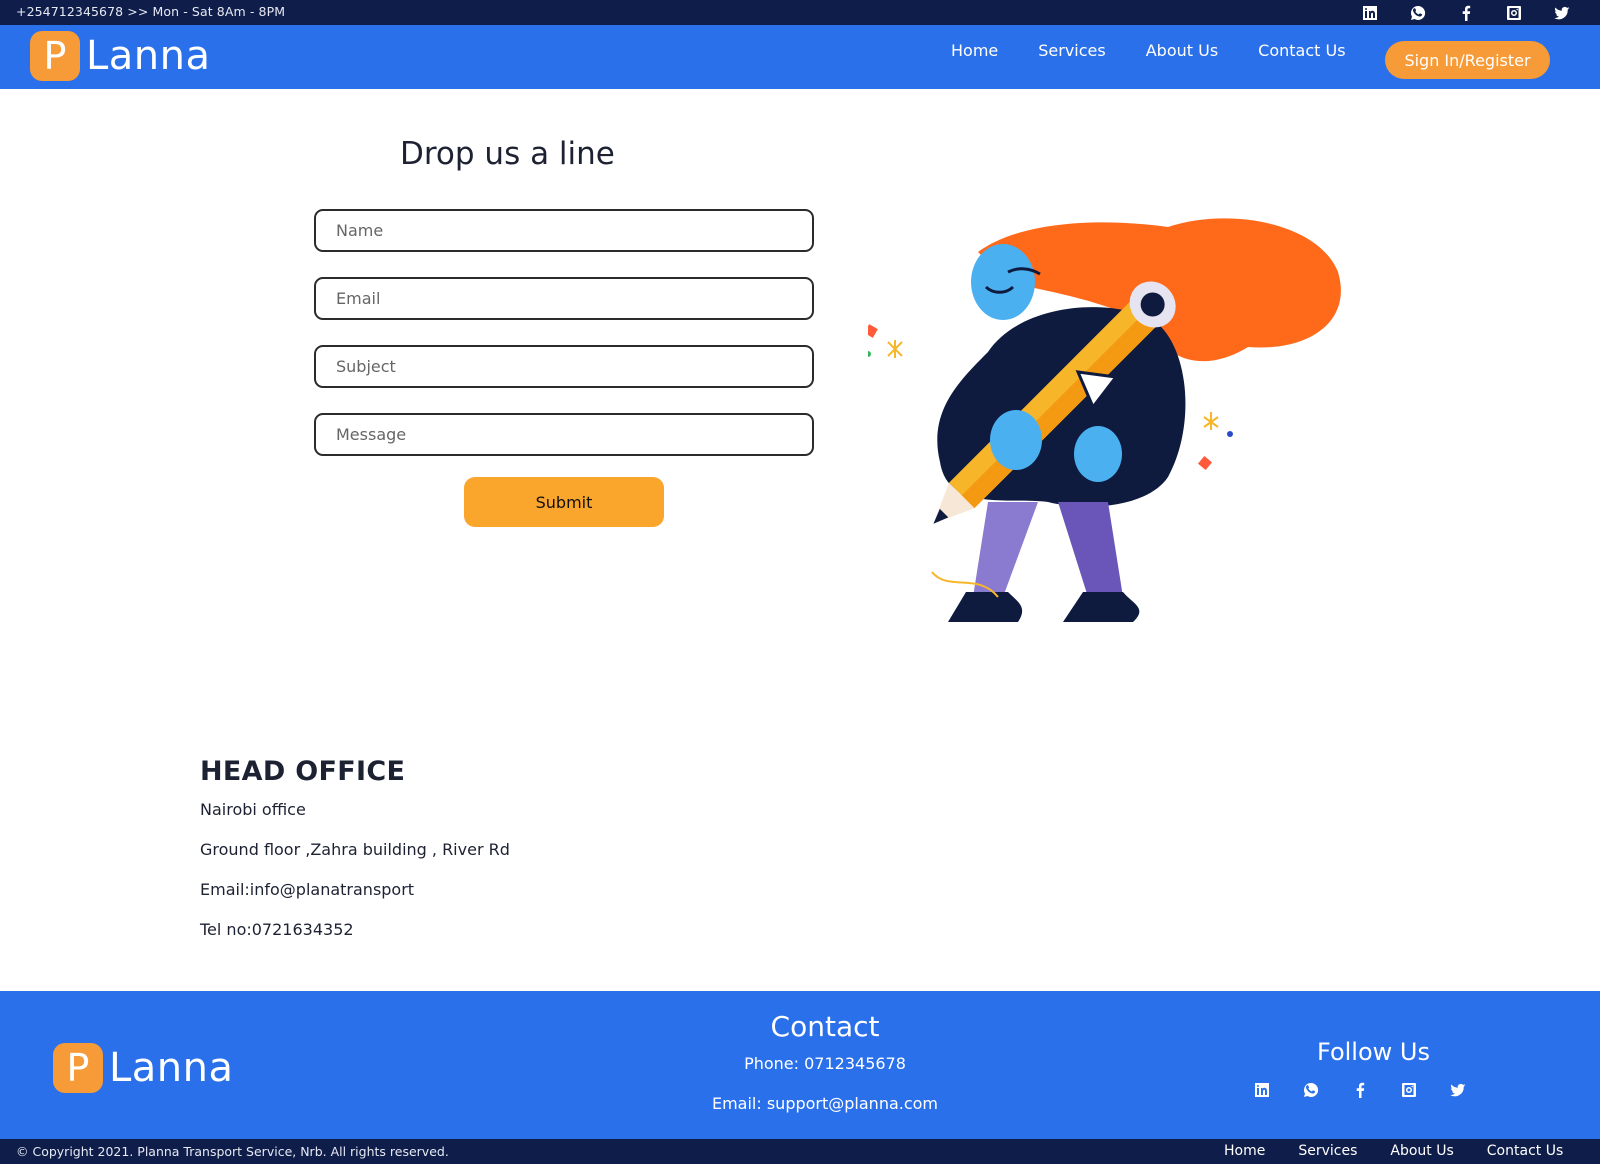 The height and width of the screenshot is (1164, 1600). I want to click on footer-nav-home: Home, so click(1244, 1151).